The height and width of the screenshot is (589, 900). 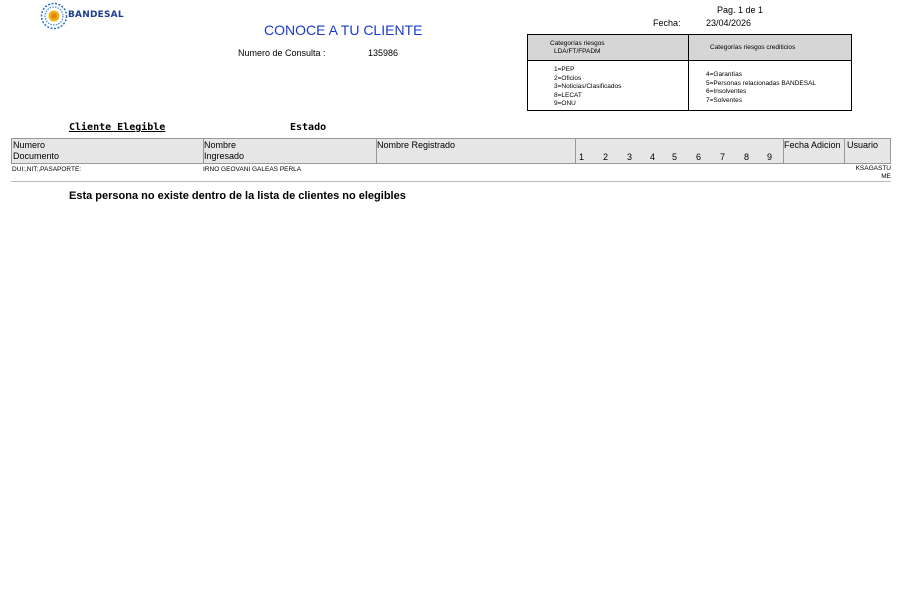 What do you see at coordinates (675, 157) in the screenshot?
I see `risk-col-5: 5` at bounding box center [675, 157].